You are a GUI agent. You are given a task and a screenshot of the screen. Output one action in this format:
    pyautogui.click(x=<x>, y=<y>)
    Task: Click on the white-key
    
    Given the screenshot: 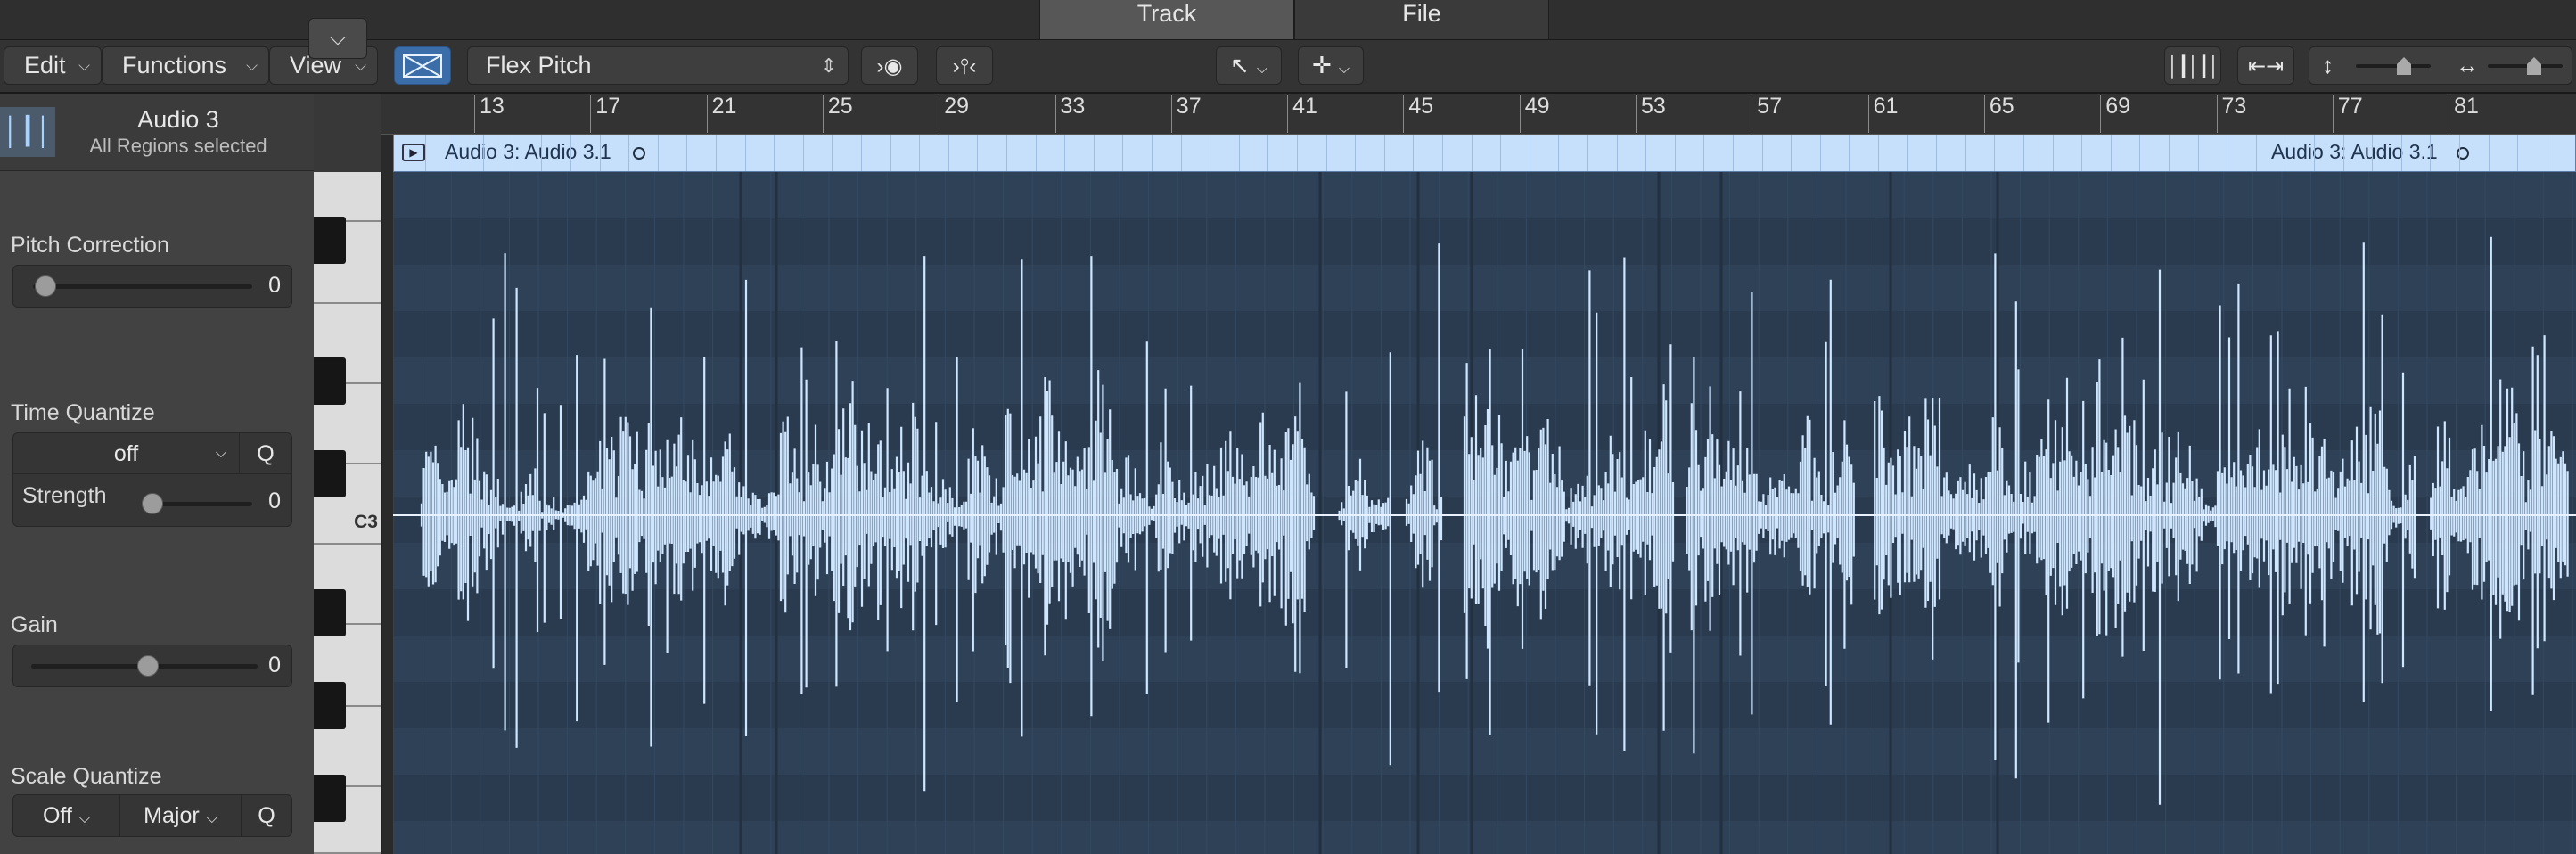 What is the action you would take?
    pyautogui.click(x=347, y=197)
    